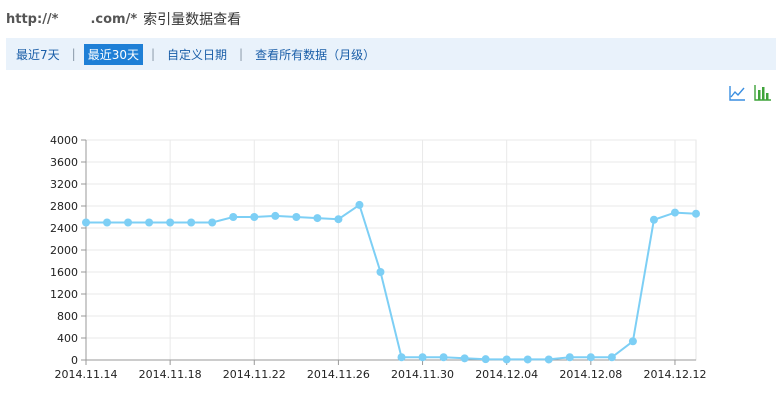  Describe the element at coordinates (64, 184) in the screenshot. I see `y-tick-label: 3200` at that location.